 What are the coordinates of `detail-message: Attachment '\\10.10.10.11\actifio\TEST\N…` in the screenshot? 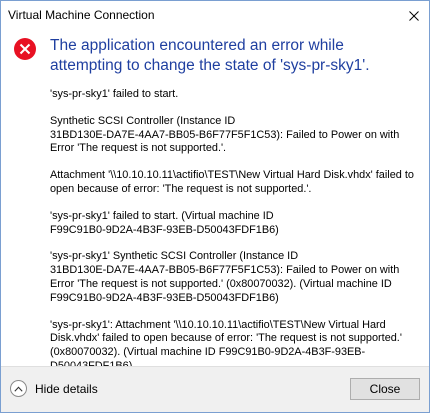 It's located at (232, 182).